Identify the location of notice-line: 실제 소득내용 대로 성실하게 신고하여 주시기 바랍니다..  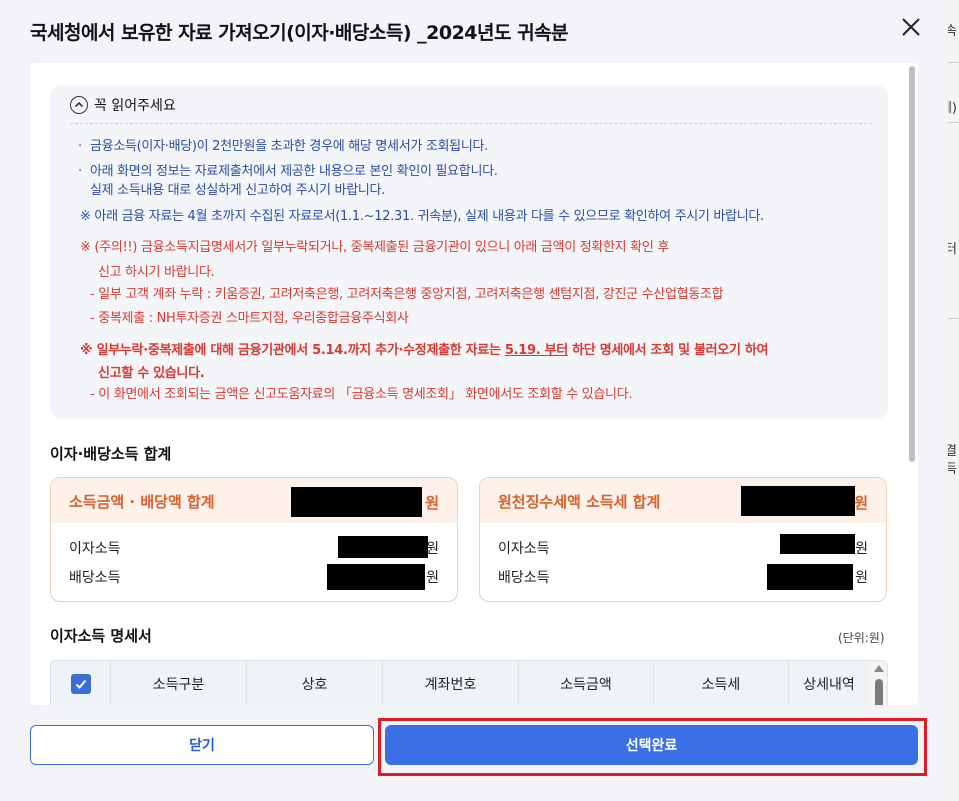
(238, 190).